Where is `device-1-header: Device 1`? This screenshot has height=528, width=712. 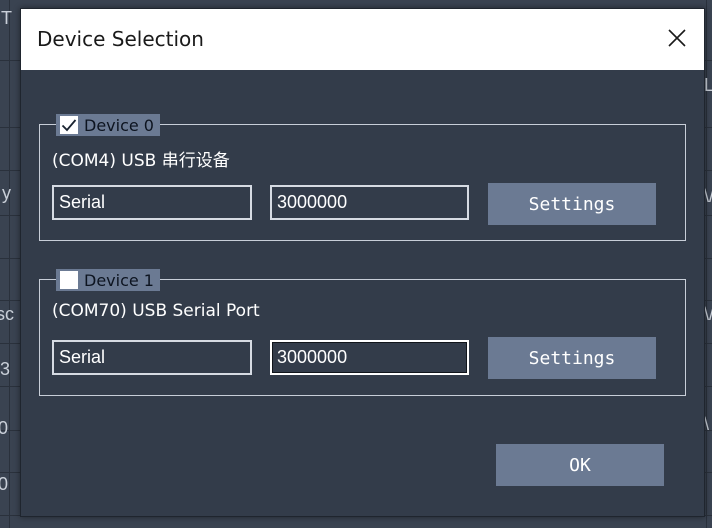
device-1-header: Device 1 is located at coordinates (108, 280).